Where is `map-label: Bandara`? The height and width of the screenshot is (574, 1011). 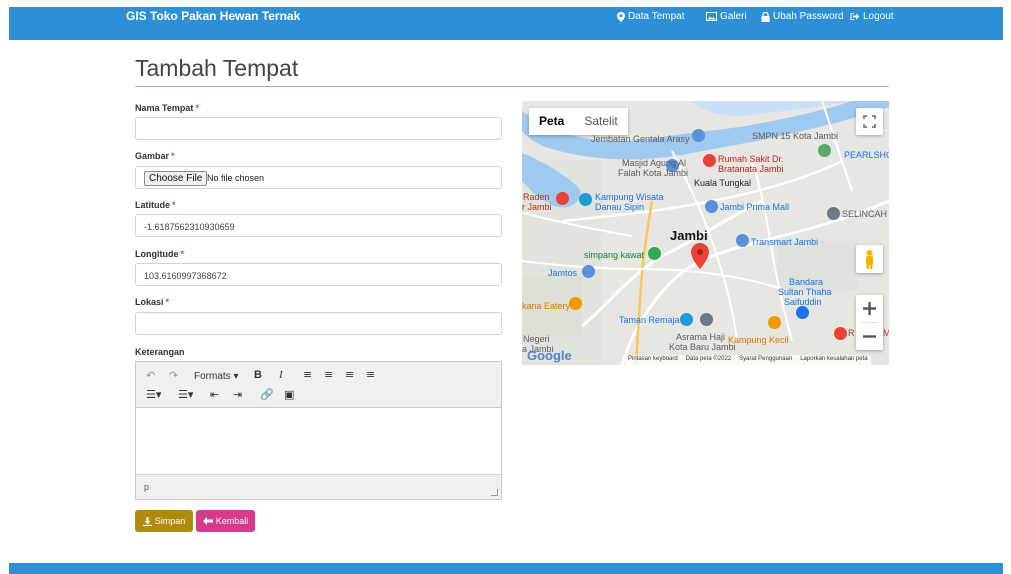 map-label: Bandara is located at coordinates (806, 282).